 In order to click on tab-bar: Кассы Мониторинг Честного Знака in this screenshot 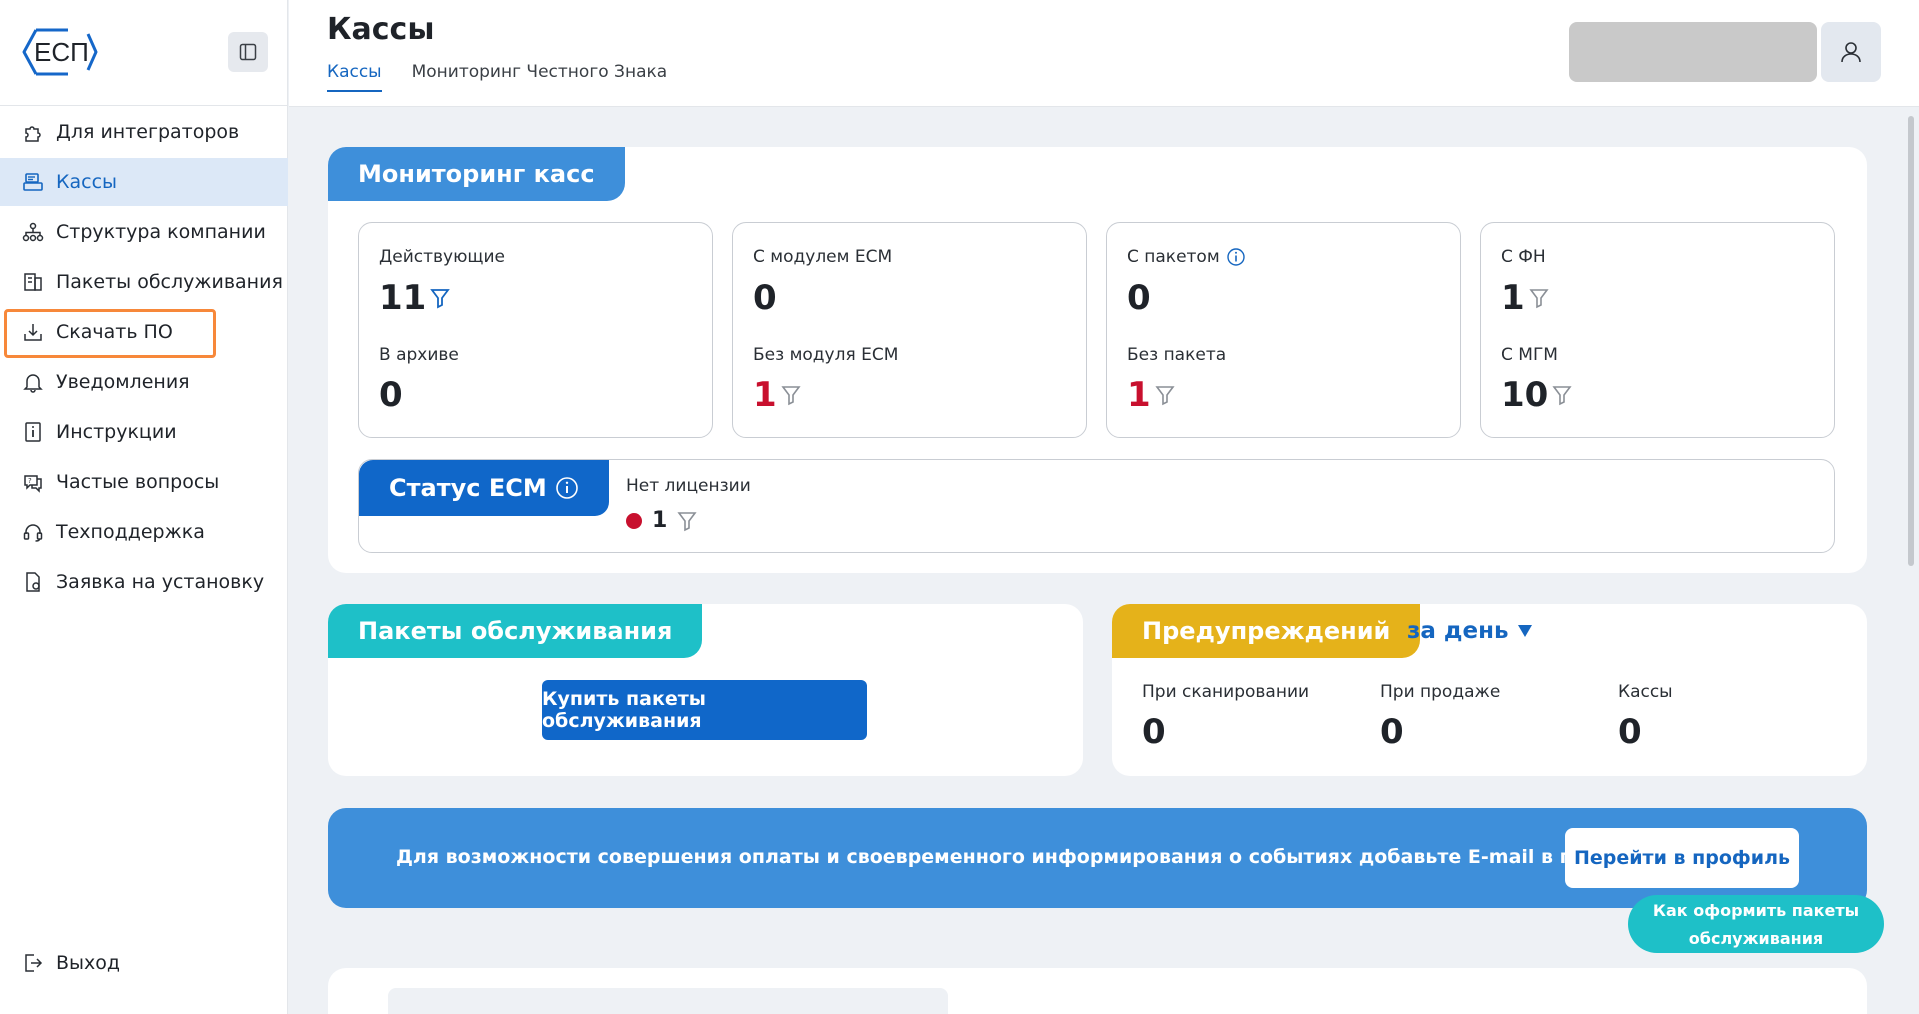, I will do `click(497, 77)`.